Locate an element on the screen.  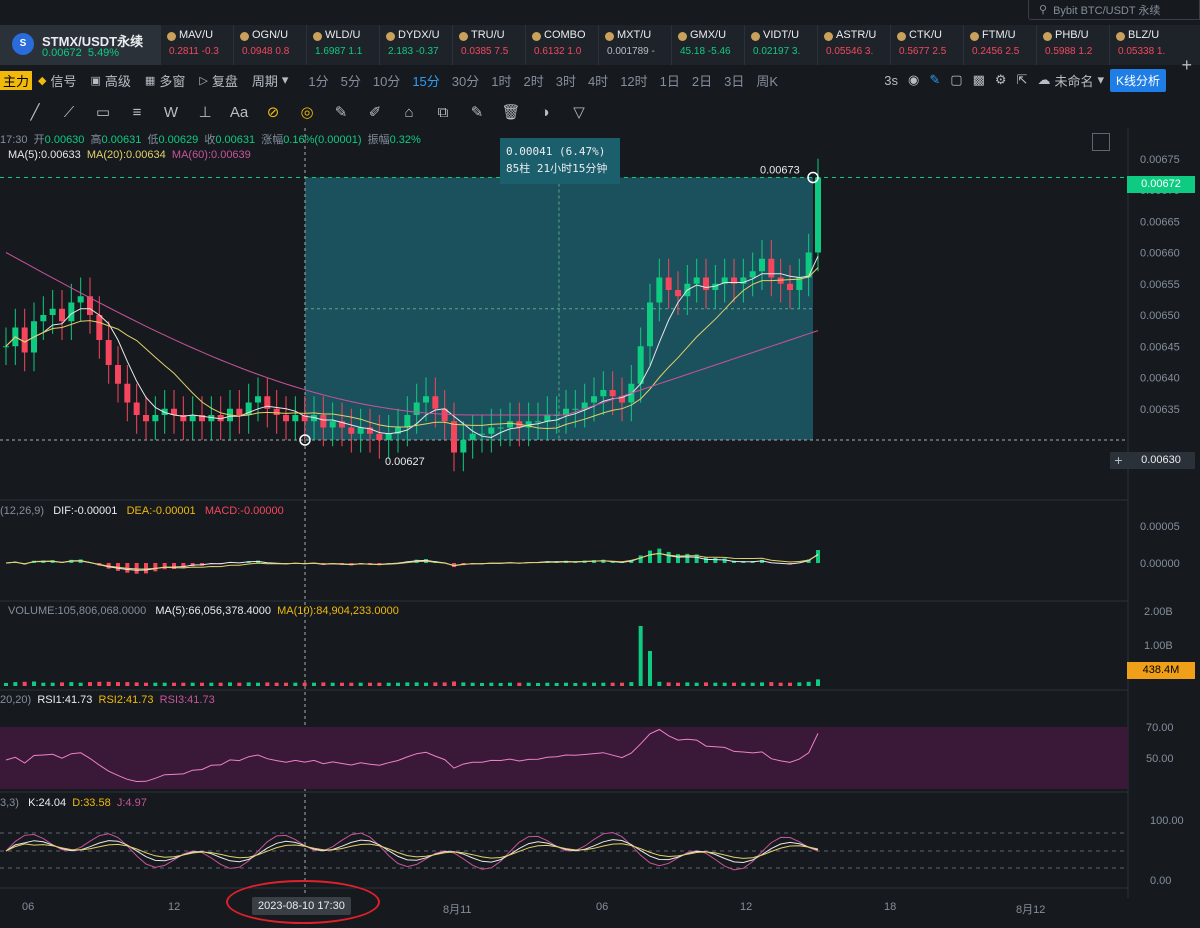
ticker-item: MXT/U 0.001789 - is located at coordinates (634, 45).